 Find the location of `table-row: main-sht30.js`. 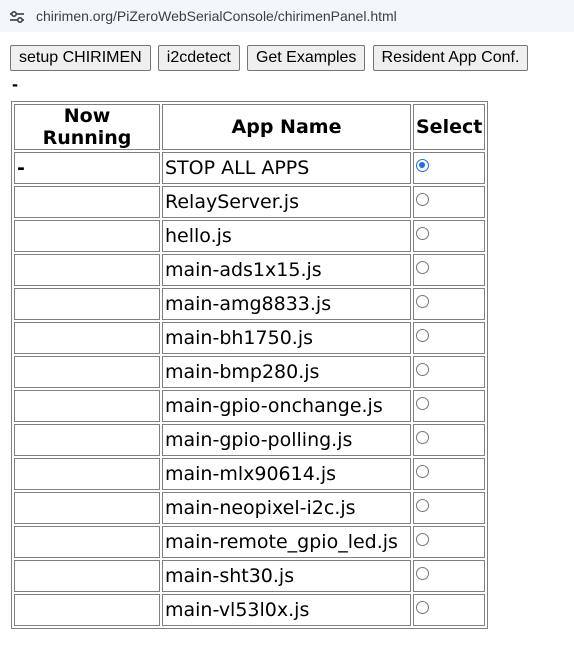

table-row: main-sht30.js is located at coordinates (250, 576).